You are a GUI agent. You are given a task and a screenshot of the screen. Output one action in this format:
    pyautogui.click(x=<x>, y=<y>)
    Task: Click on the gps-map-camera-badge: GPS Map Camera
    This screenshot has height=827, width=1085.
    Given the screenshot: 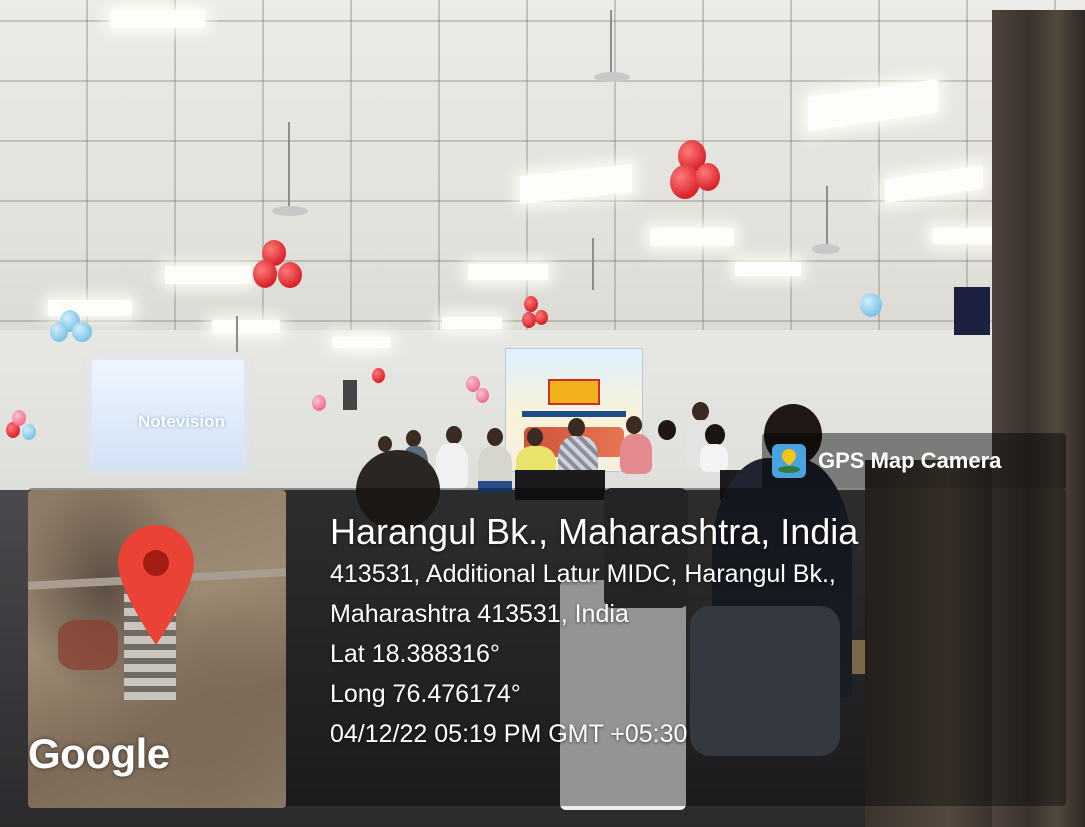 What is the action you would take?
    pyautogui.click(x=914, y=460)
    